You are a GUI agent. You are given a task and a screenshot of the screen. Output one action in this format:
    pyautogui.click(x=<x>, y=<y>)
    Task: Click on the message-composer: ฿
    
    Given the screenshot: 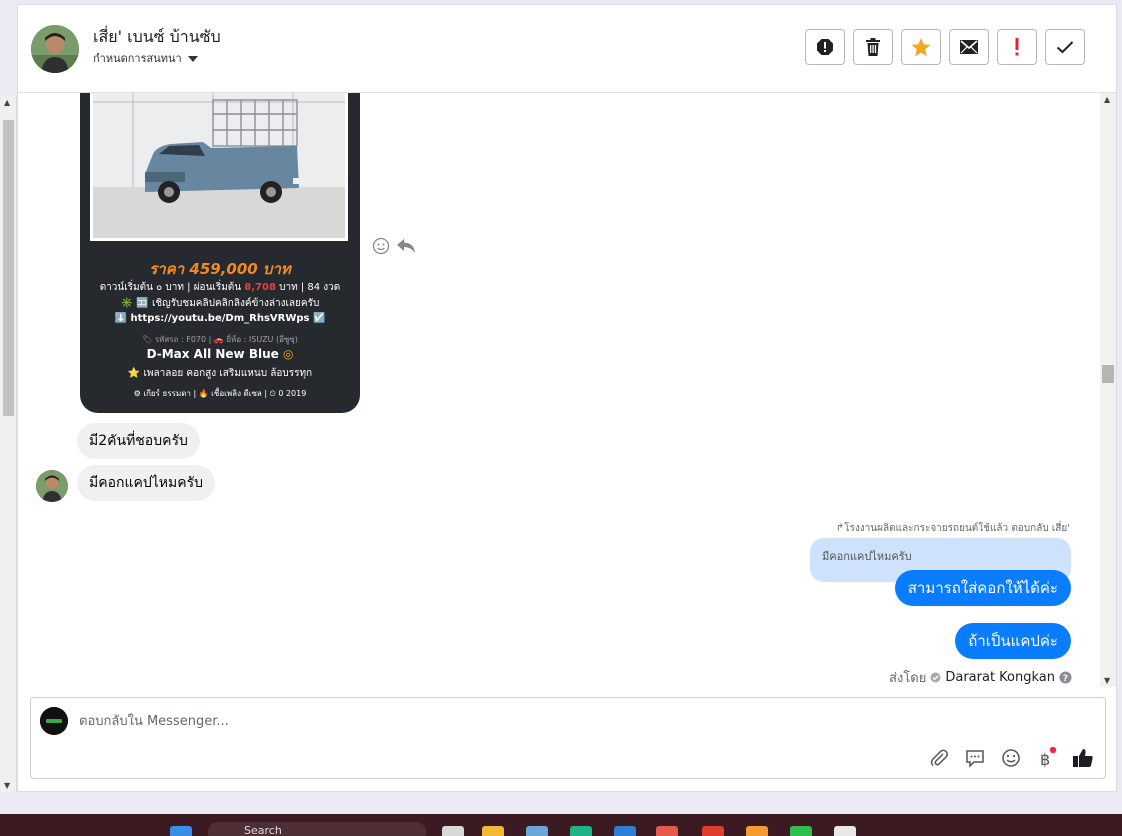 What is the action you would take?
    pyautogui.click(x=568, y=738)
    